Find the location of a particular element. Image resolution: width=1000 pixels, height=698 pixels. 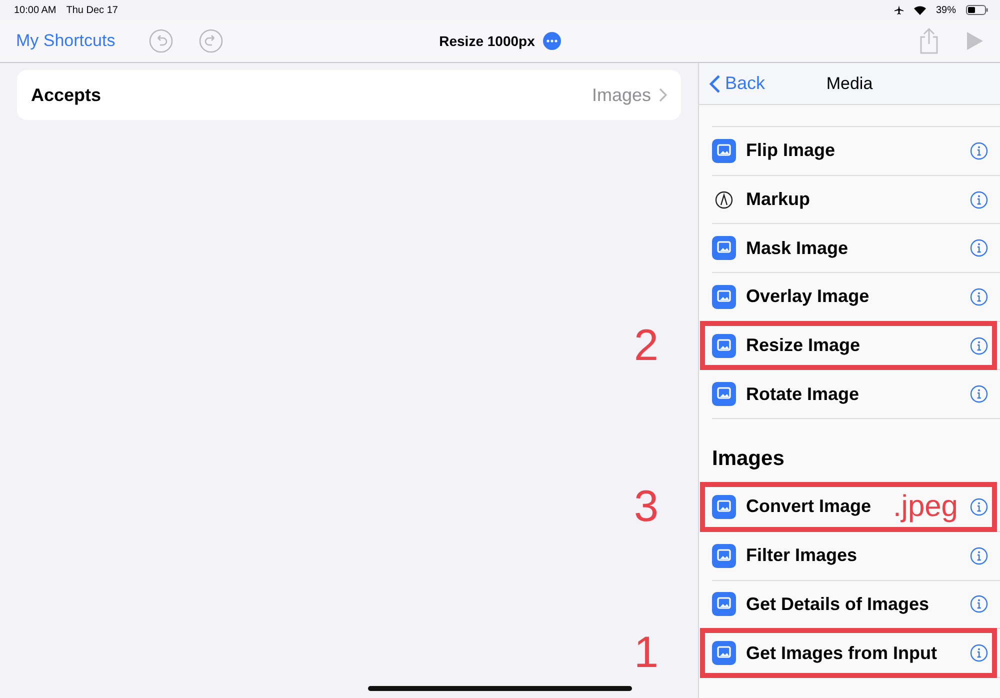

chevron-left-icon is located at coordinates (715, 84).